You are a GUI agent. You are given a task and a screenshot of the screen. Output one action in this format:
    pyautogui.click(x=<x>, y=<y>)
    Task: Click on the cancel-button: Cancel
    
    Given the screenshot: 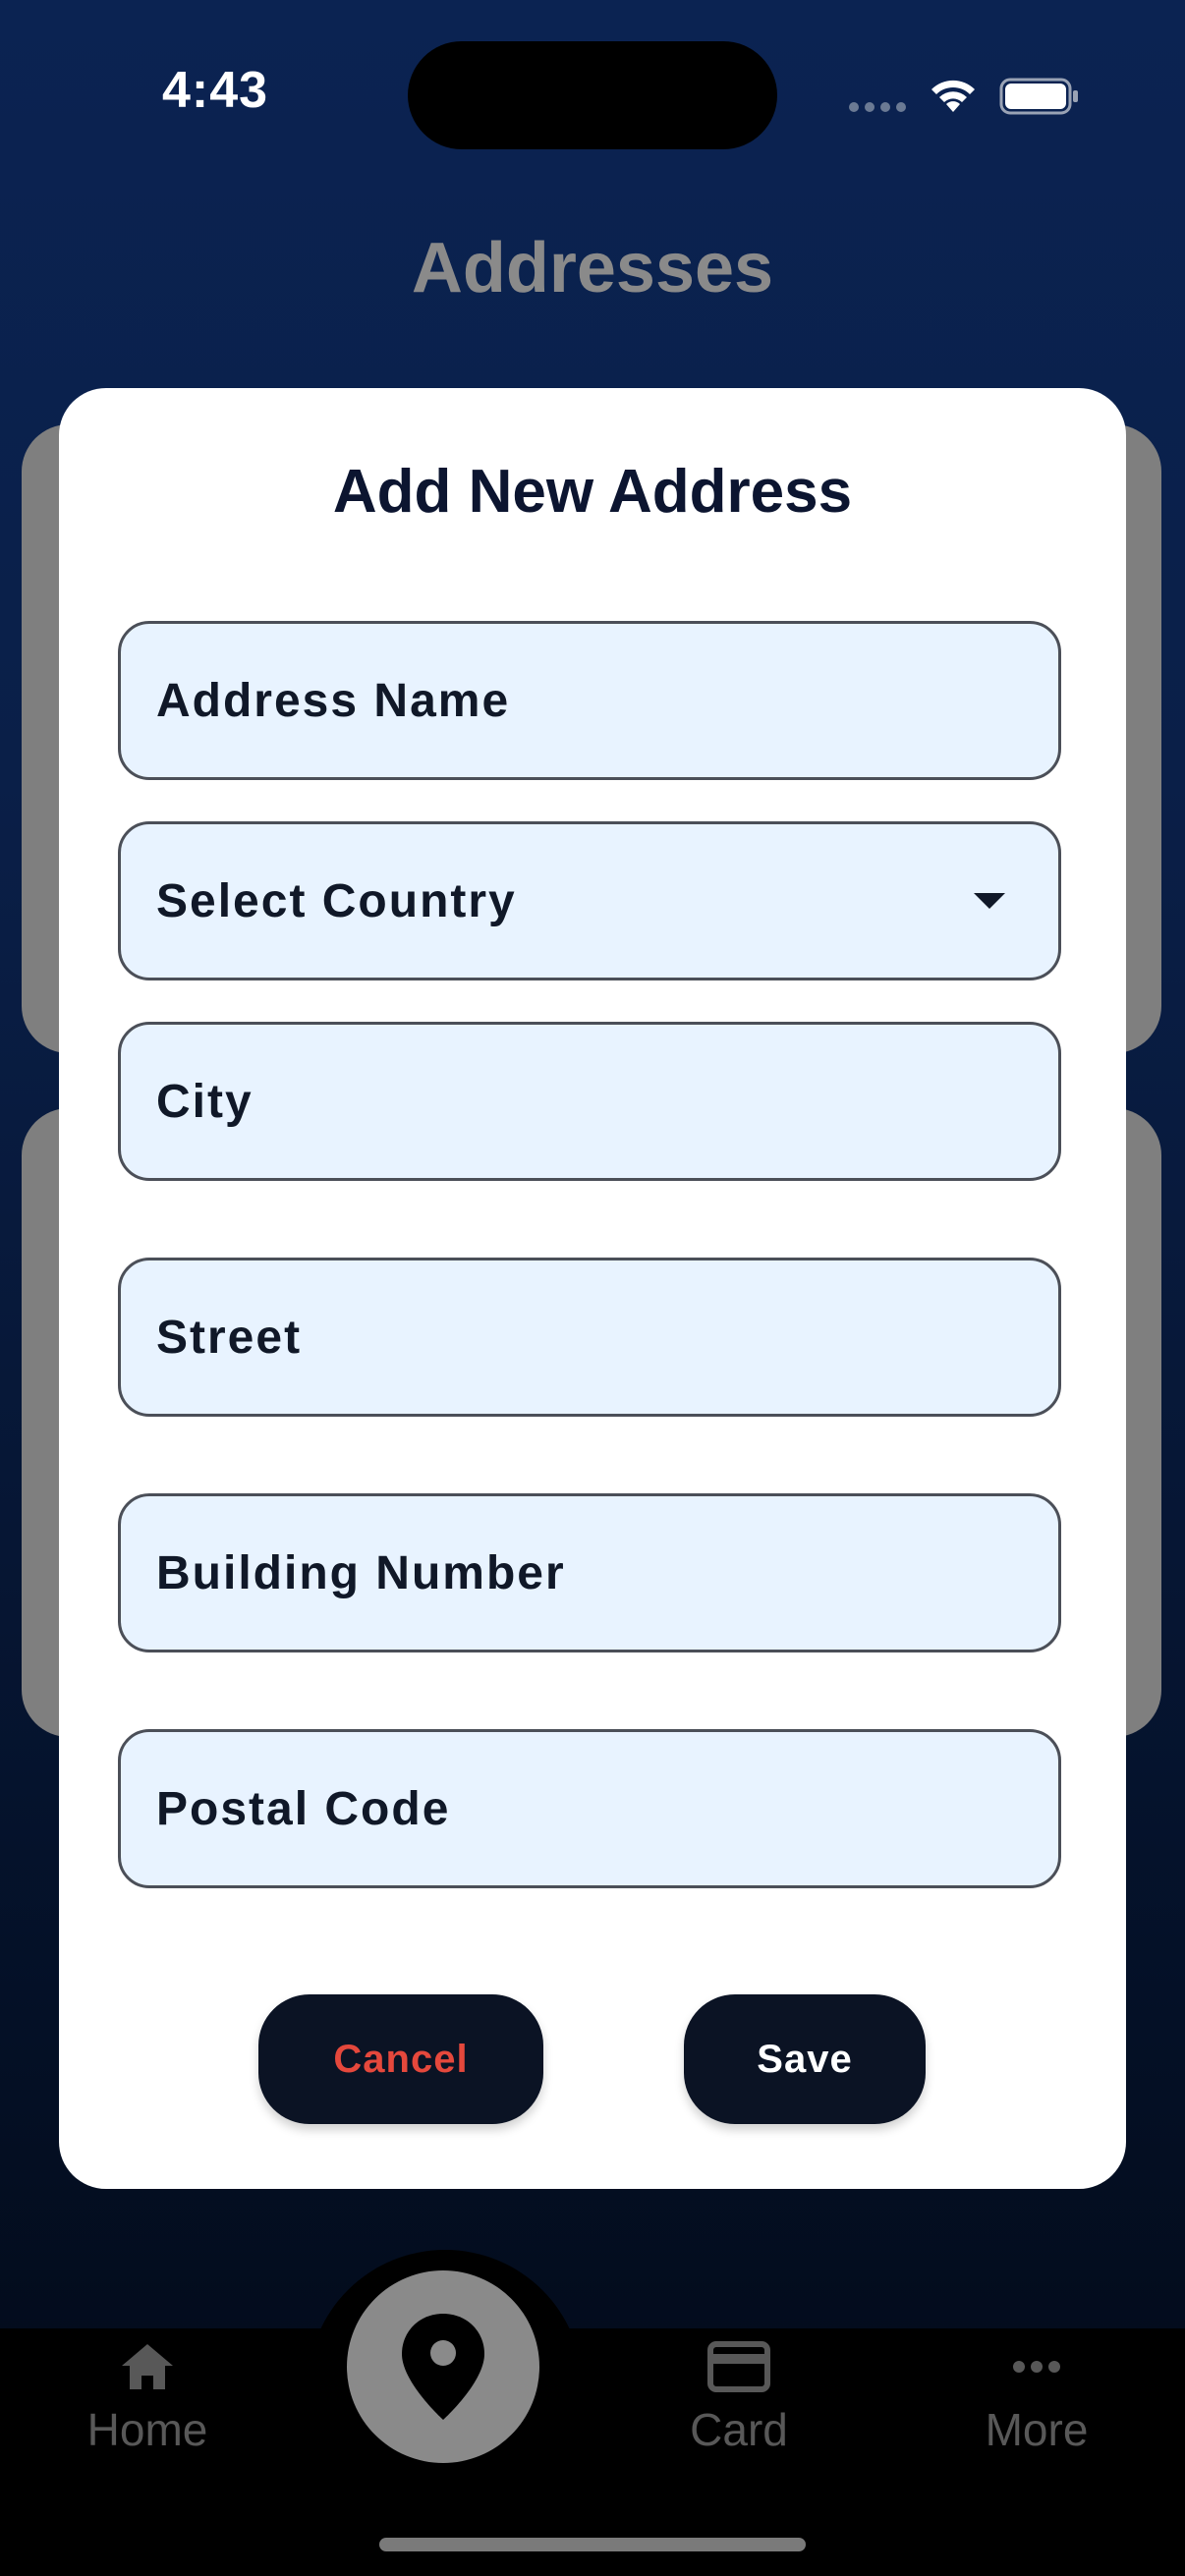 What is the action you would take?
    pyautogui.click(x=401, y=2059)
    